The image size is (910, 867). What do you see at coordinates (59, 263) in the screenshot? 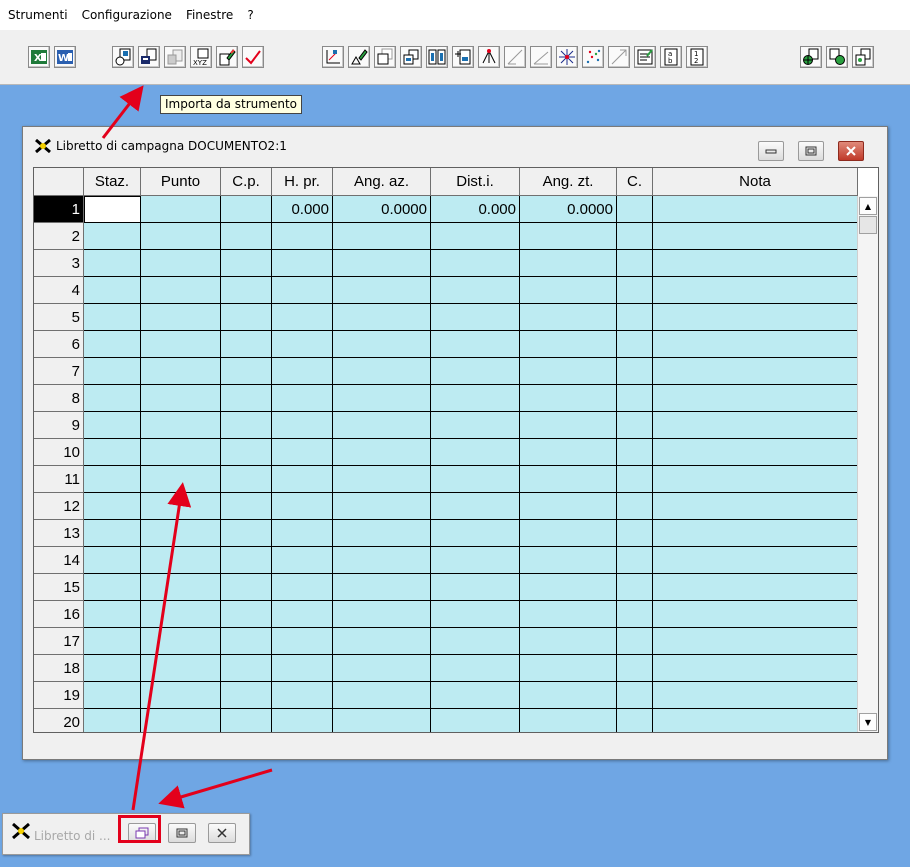
I see `row-header: 3` at bounding box center [59, 263].